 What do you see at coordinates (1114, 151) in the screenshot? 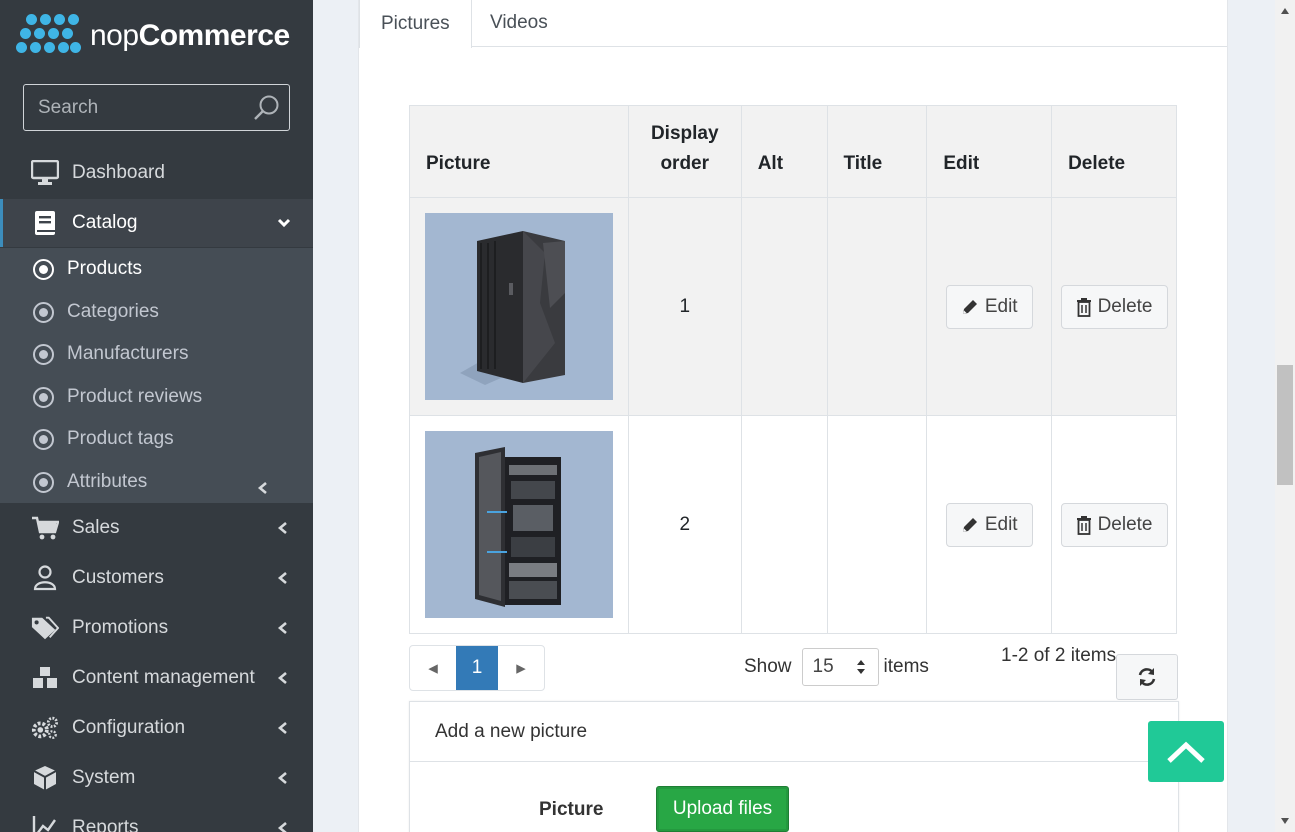
I see `column-header-delete: Delete` at bounding box center [1114, 151].